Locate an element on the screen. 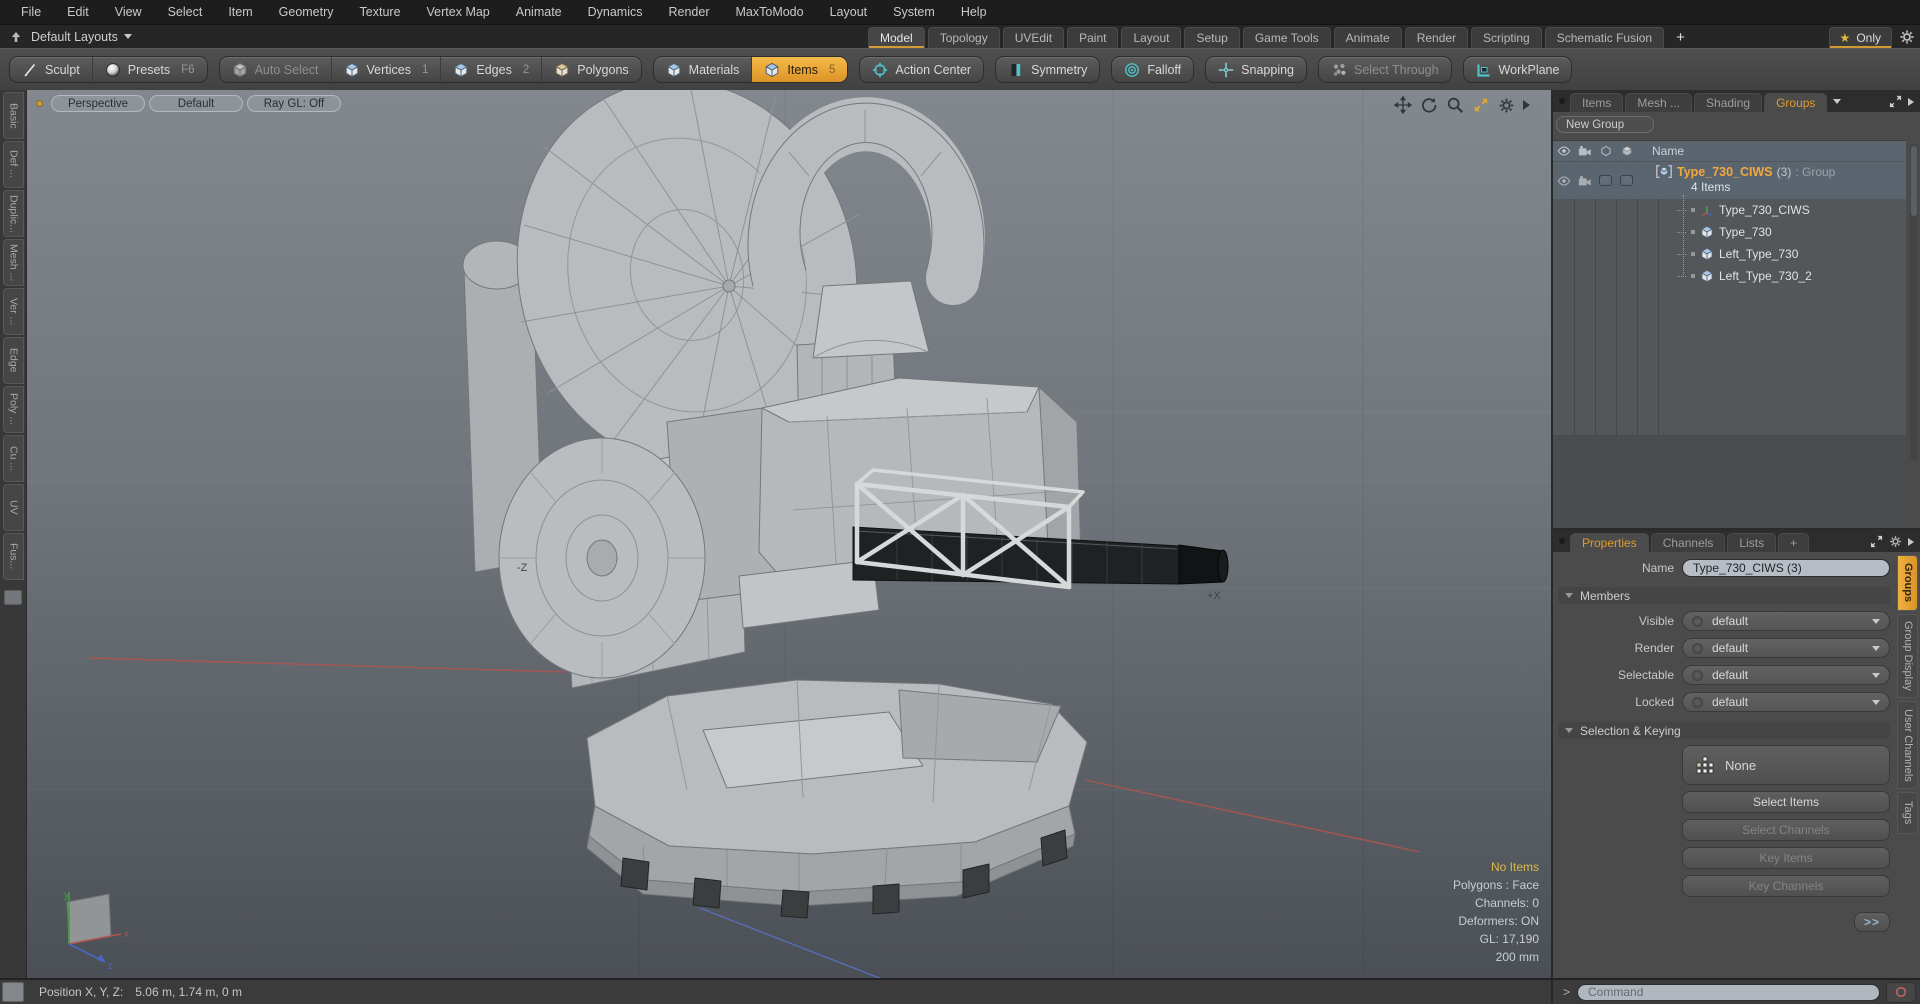 The height and width of the screenshot is (1004, 1920). action-center-button: Action Center is located at coordinates (921, 69).